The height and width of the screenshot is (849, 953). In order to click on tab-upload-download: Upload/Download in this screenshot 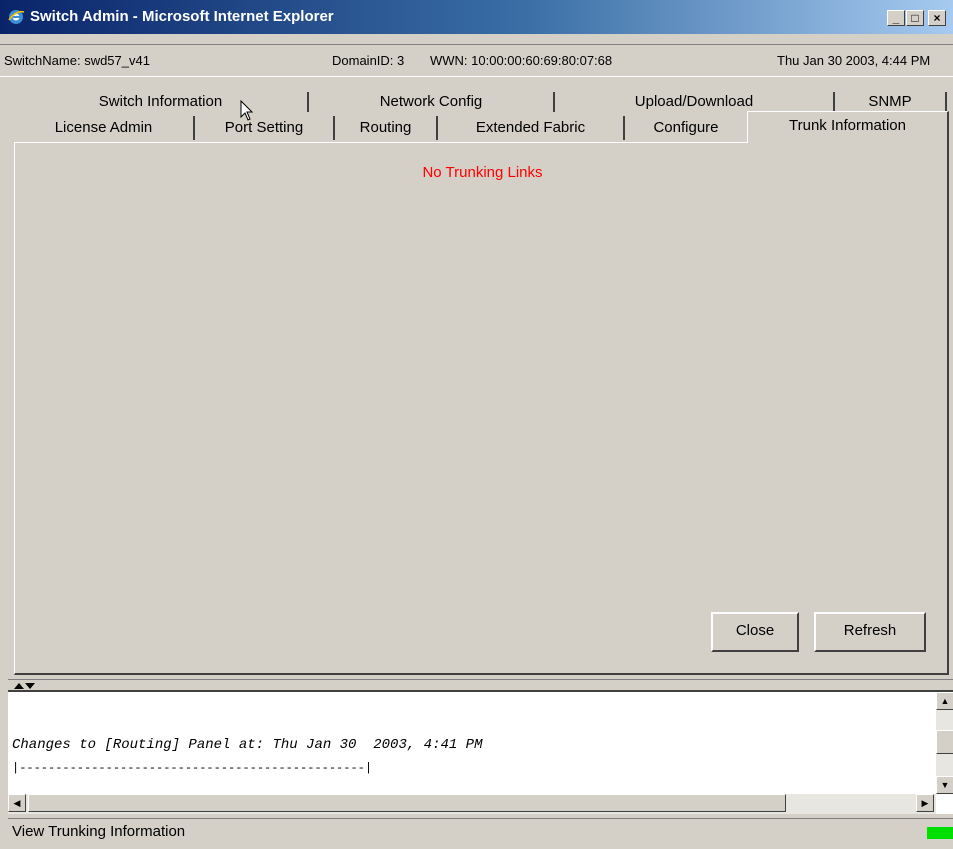, I will do `click(695, 102)`.